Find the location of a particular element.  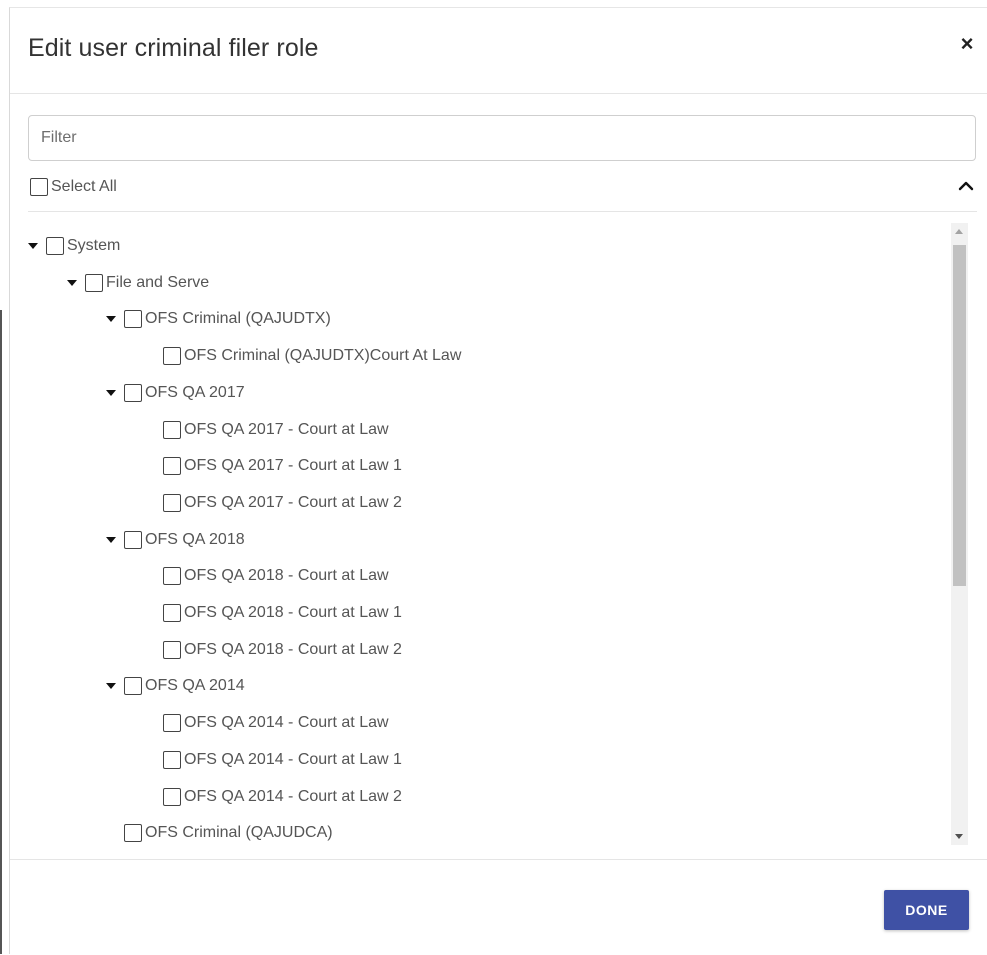

tree-item: OFS QA 2017 - Court at Law 1 is located at coordinates (282, 466).